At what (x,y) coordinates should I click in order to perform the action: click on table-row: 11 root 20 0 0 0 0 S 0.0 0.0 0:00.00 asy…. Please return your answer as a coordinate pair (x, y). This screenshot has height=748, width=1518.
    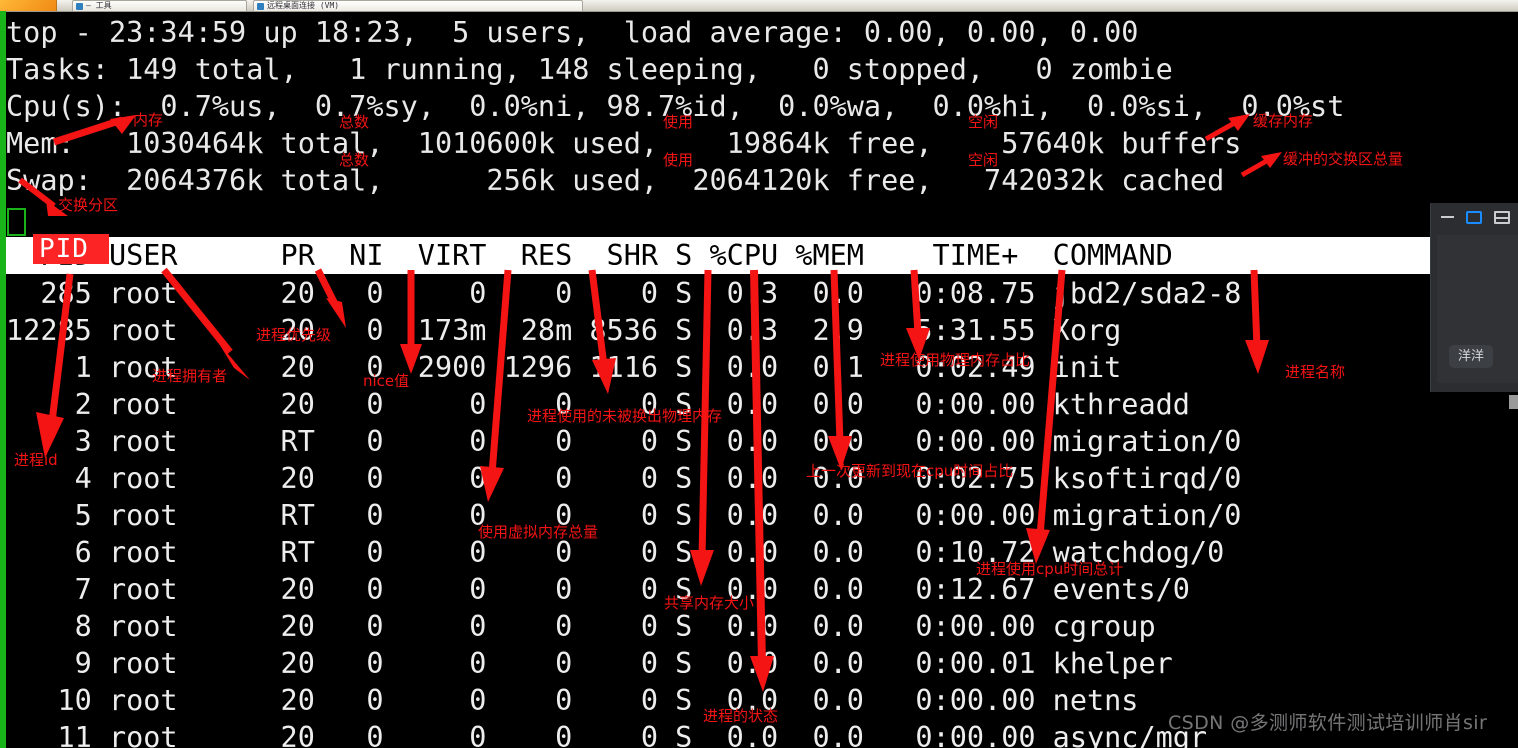
    Looking at the image, I should click on (606, 733).